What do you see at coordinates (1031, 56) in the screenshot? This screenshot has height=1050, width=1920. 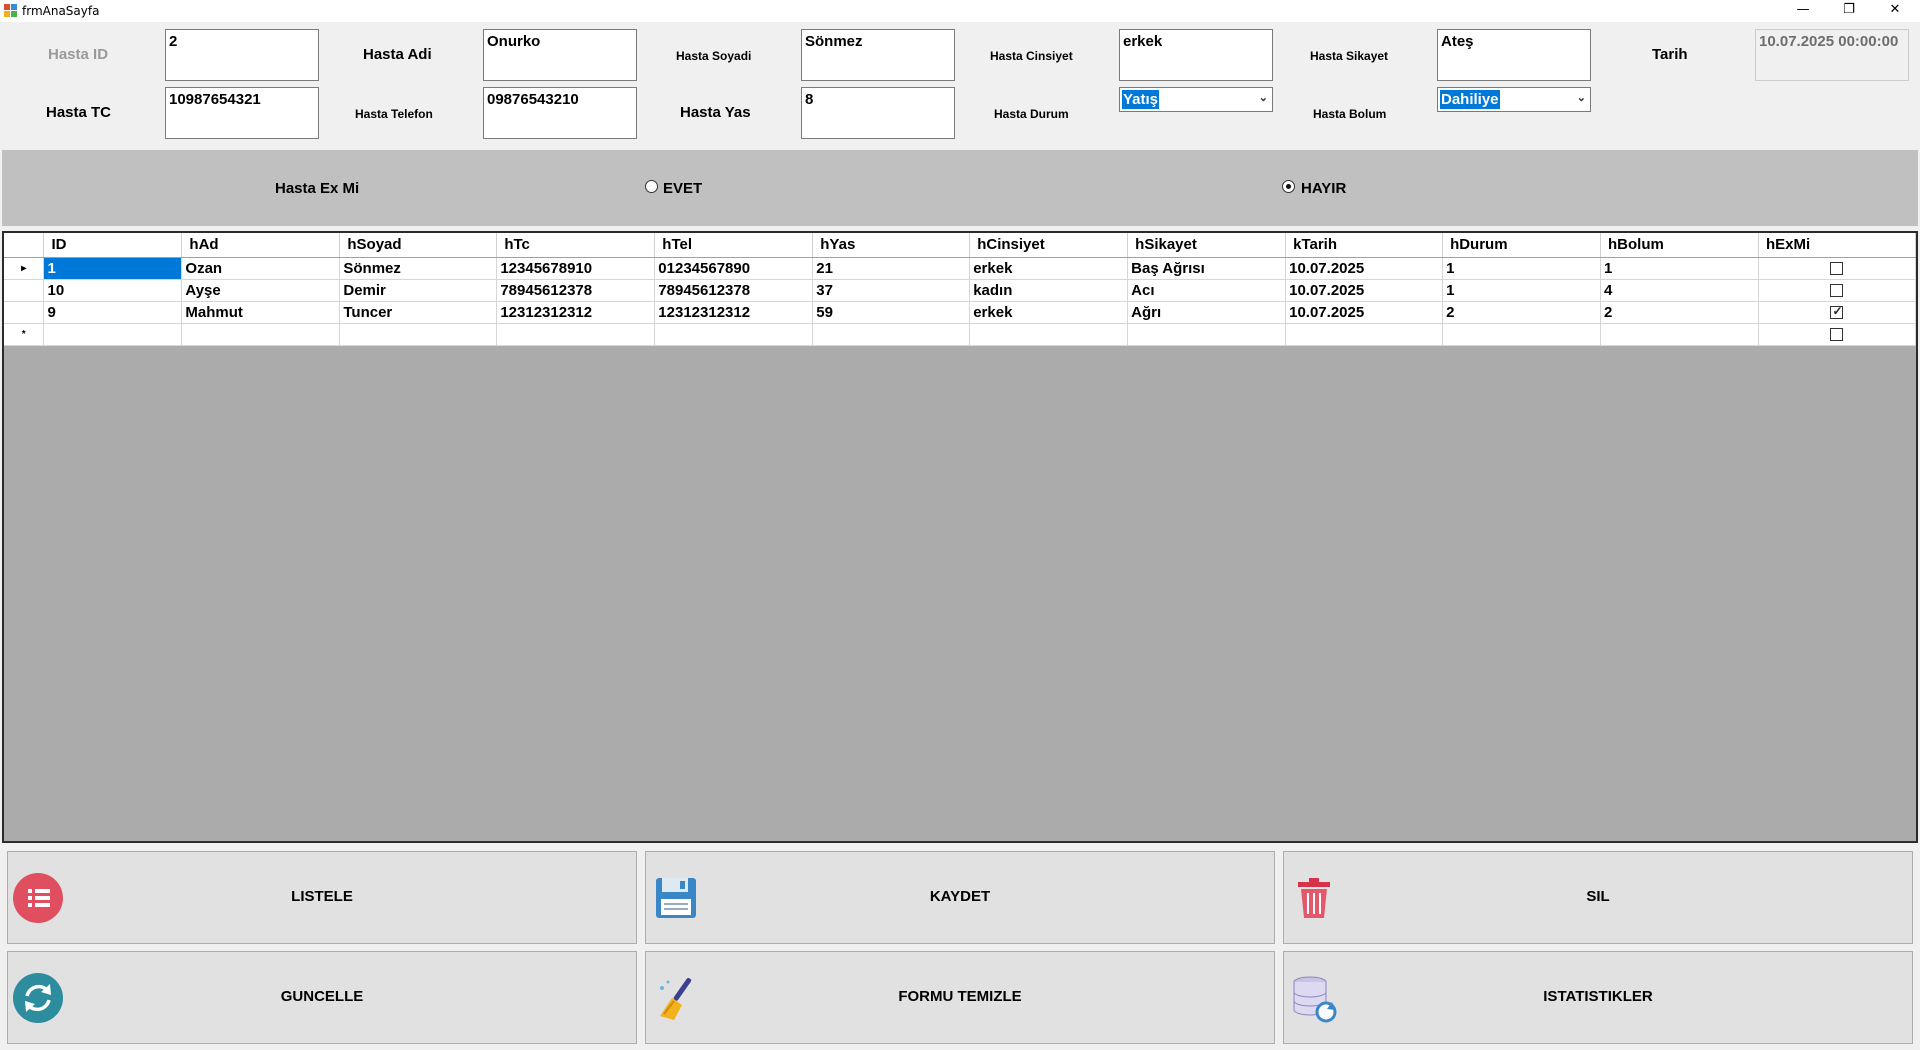 I see `label-hasta-cinsiyet: Hasta Cinsiyet` at bounding box center [1031, 56].